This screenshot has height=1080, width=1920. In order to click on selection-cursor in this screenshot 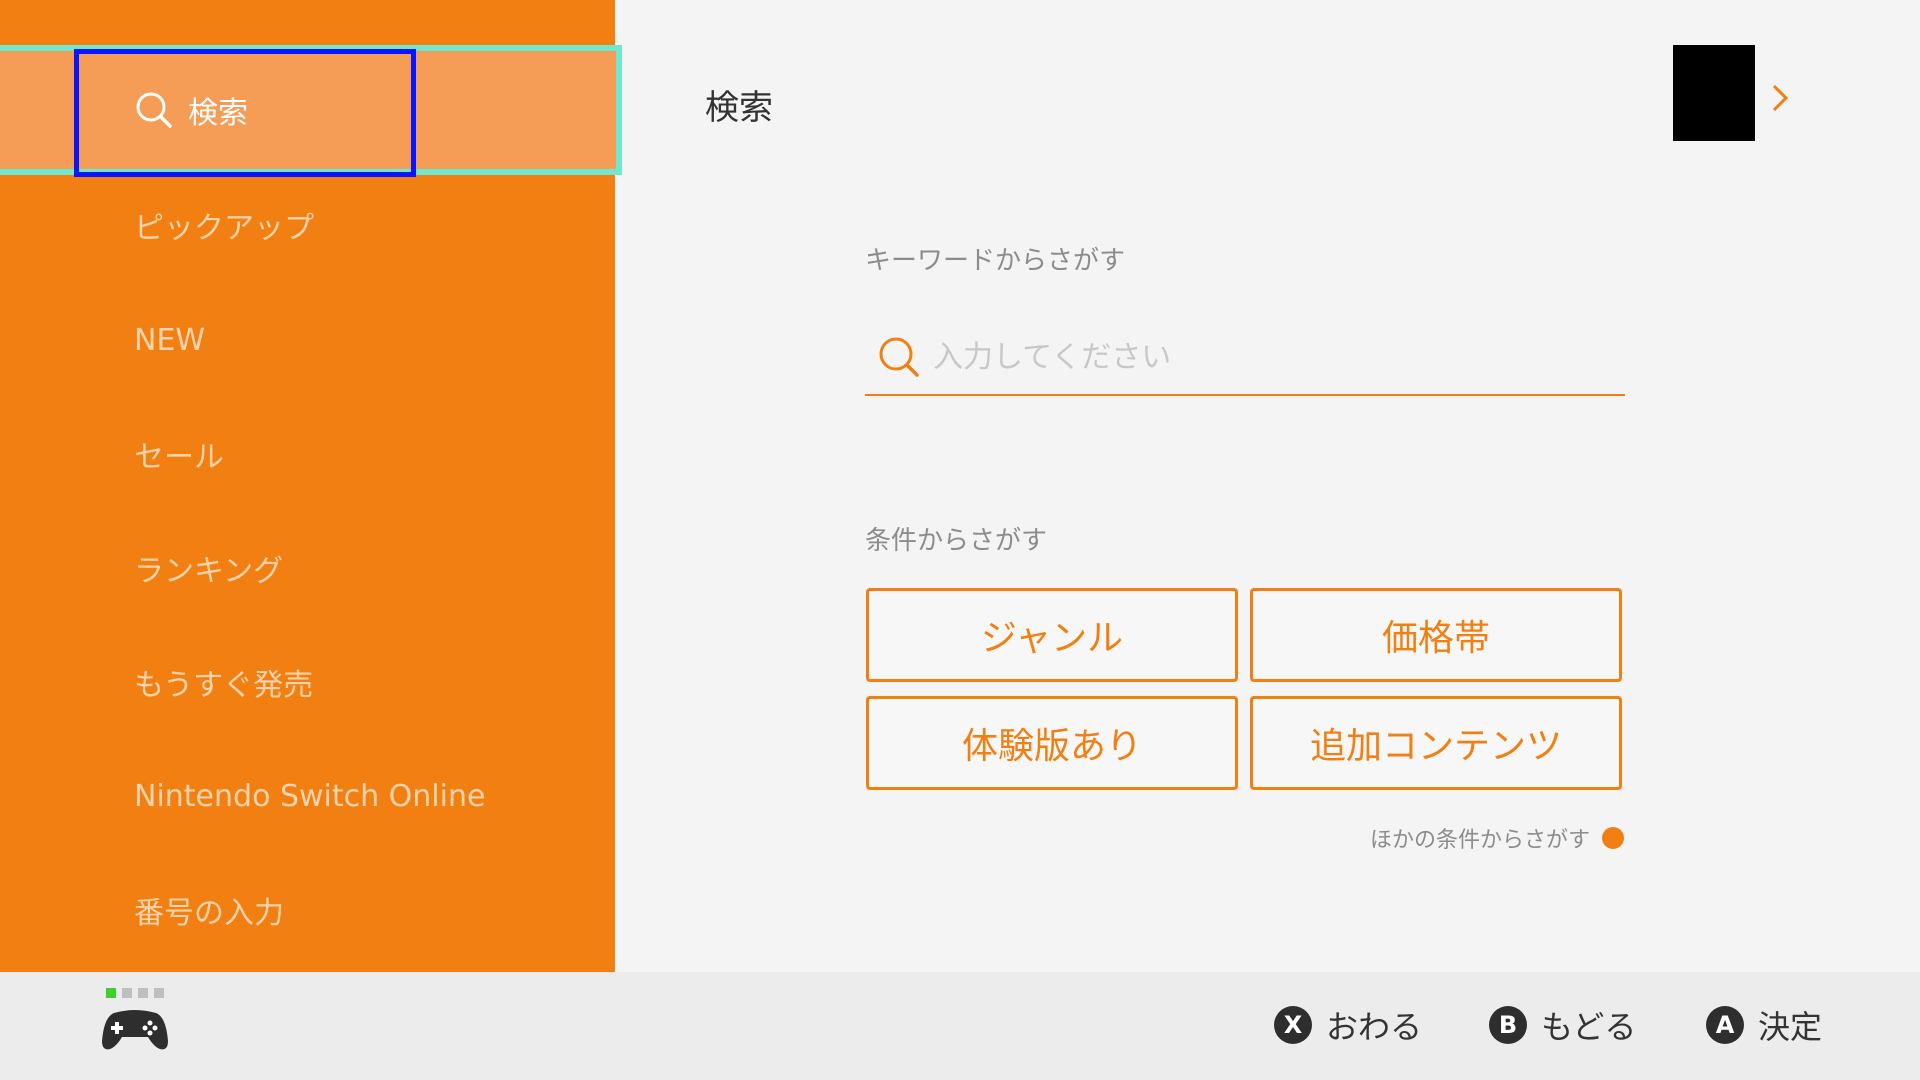, I will do `click(245, 113)`.